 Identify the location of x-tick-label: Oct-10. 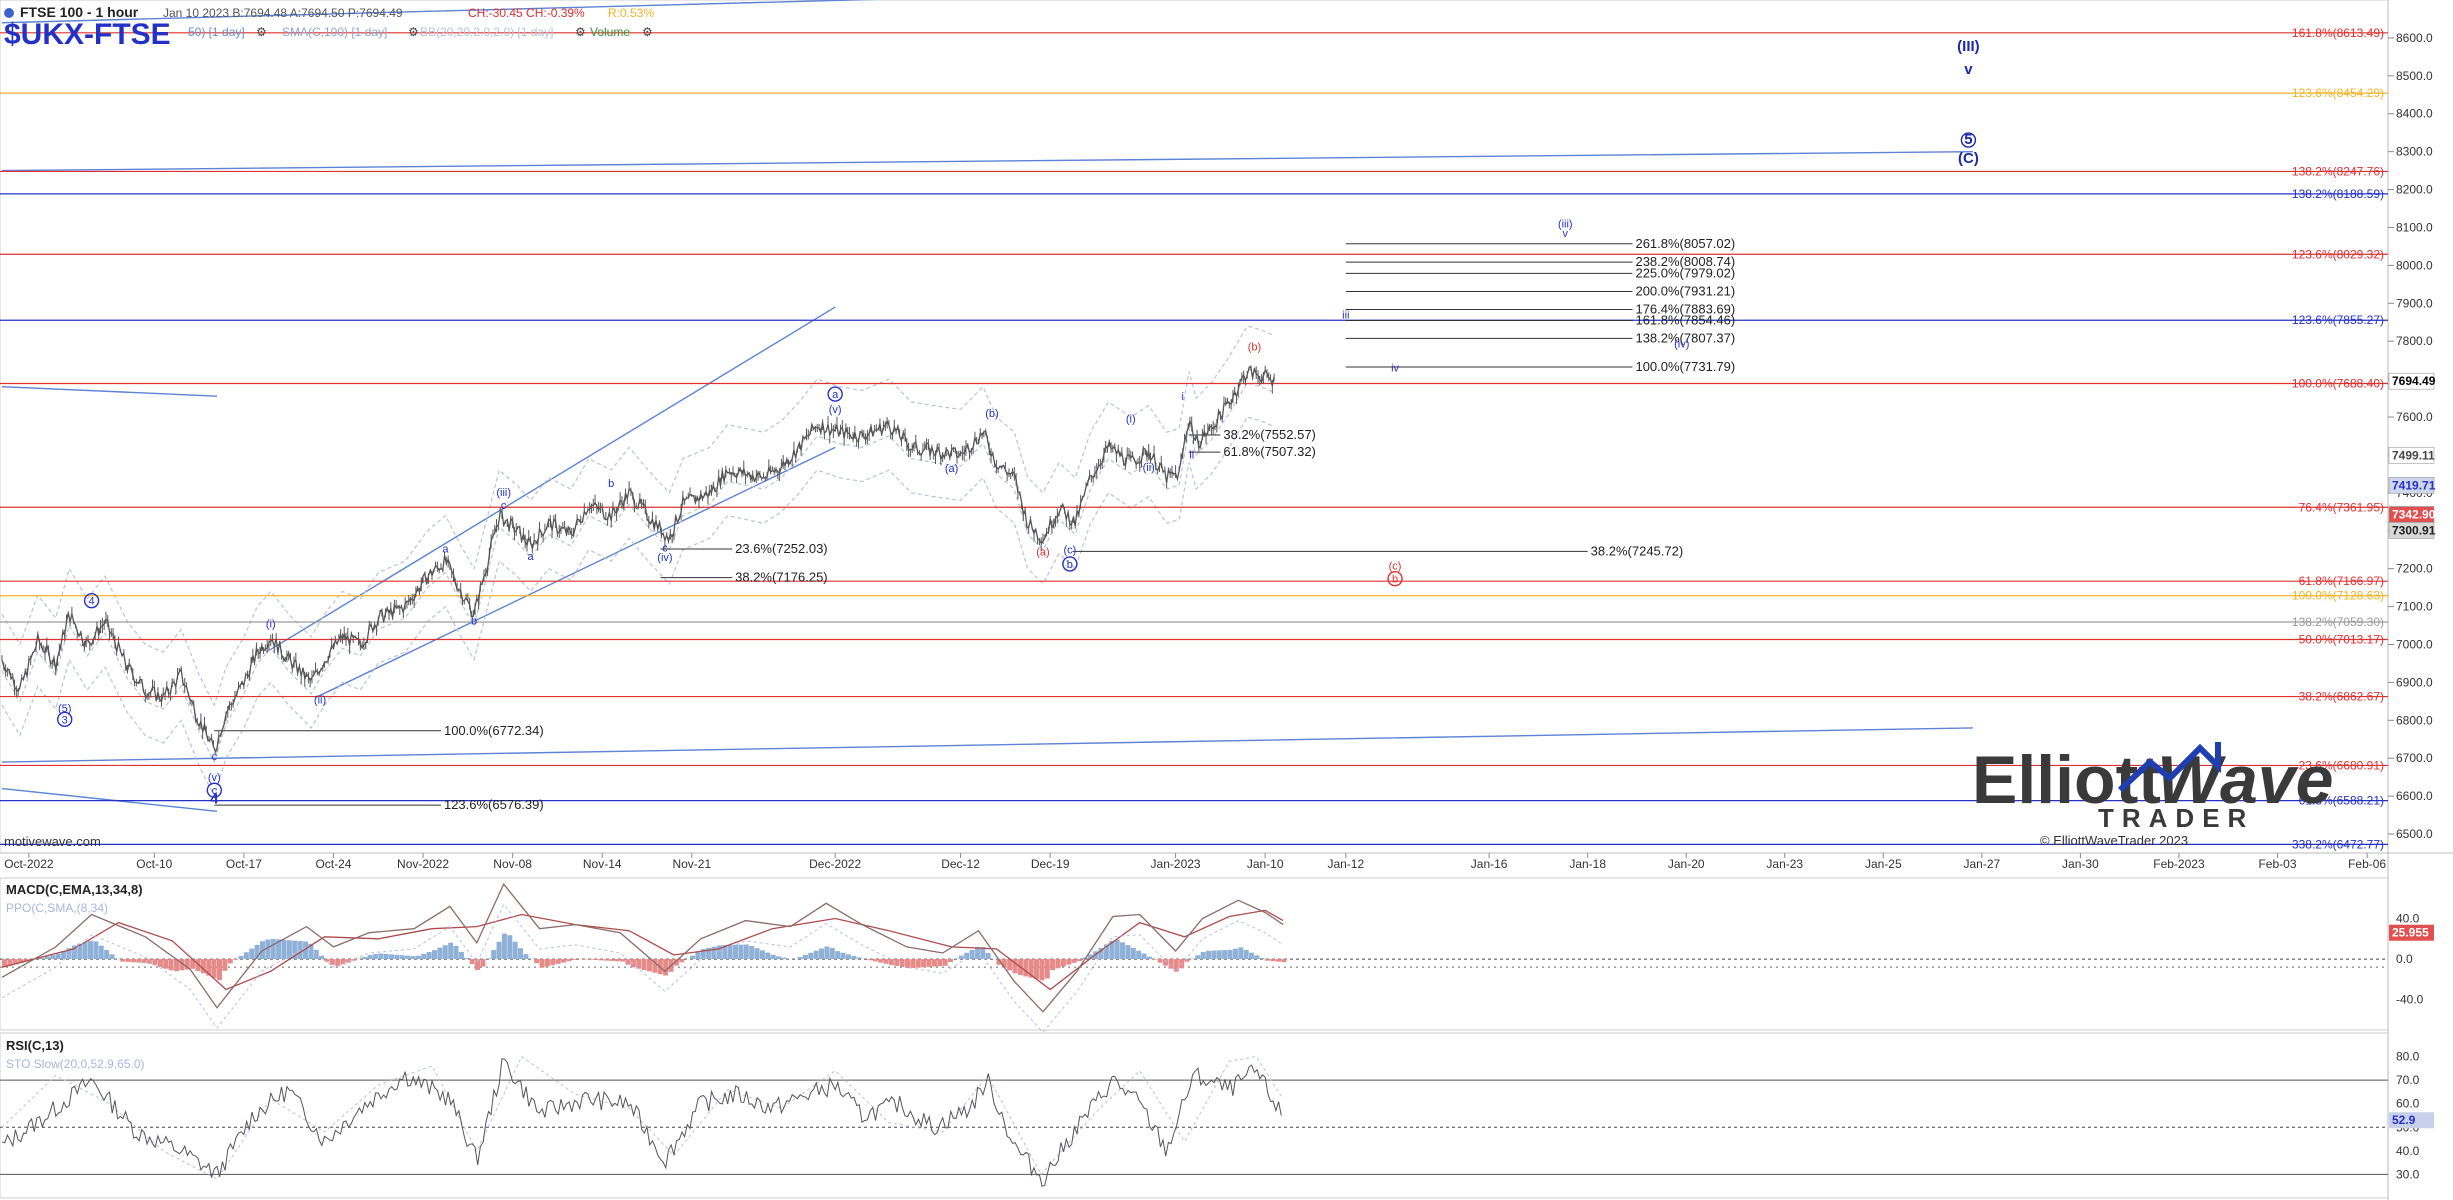
(154, 864).